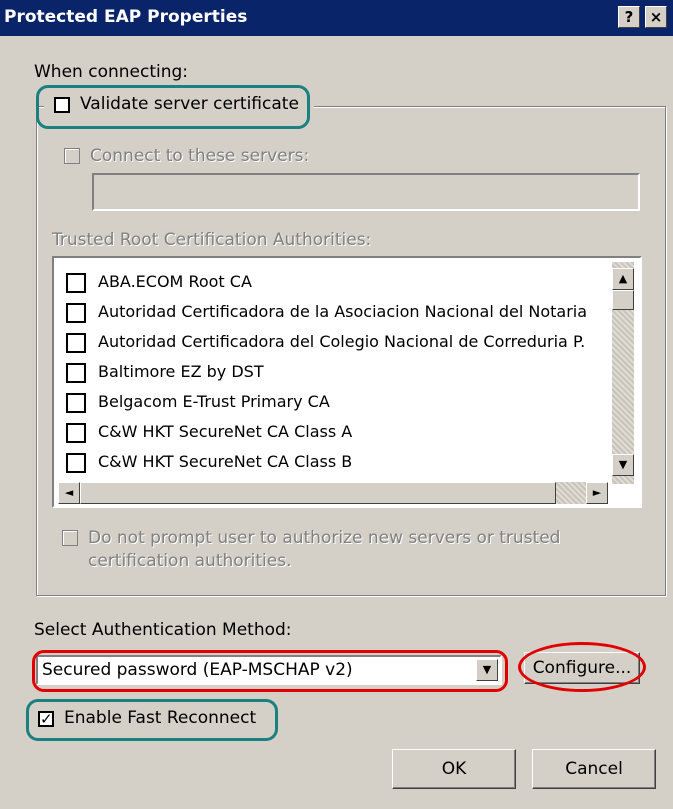  What do you see at coordinates (336, 18) in the screenshot?
I see `title-bar: Protected EAP Properties ? ×` at bounding box center [336, 18].